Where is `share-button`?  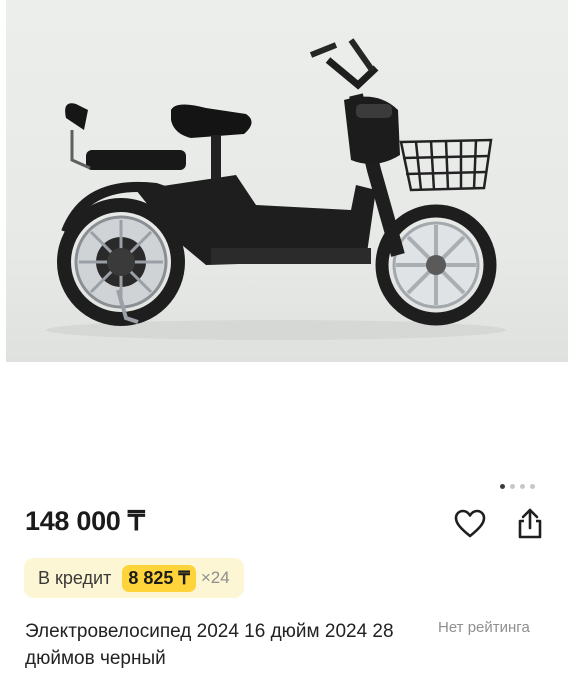 share-button is located at coordinates (530, 524).